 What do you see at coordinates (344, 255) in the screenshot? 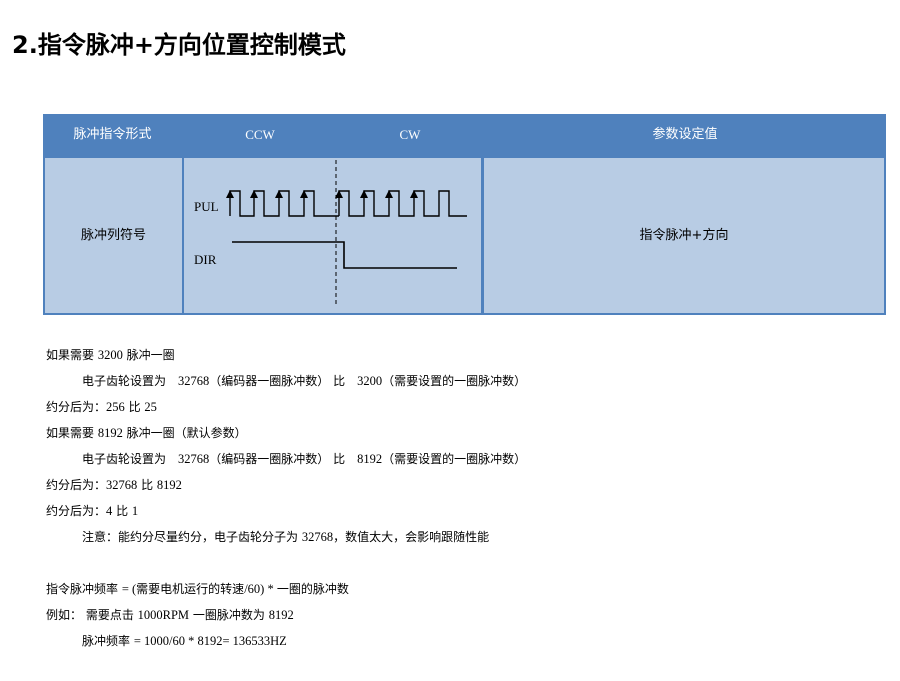
I see `dir-waveform` at bounding box center [344, 255].